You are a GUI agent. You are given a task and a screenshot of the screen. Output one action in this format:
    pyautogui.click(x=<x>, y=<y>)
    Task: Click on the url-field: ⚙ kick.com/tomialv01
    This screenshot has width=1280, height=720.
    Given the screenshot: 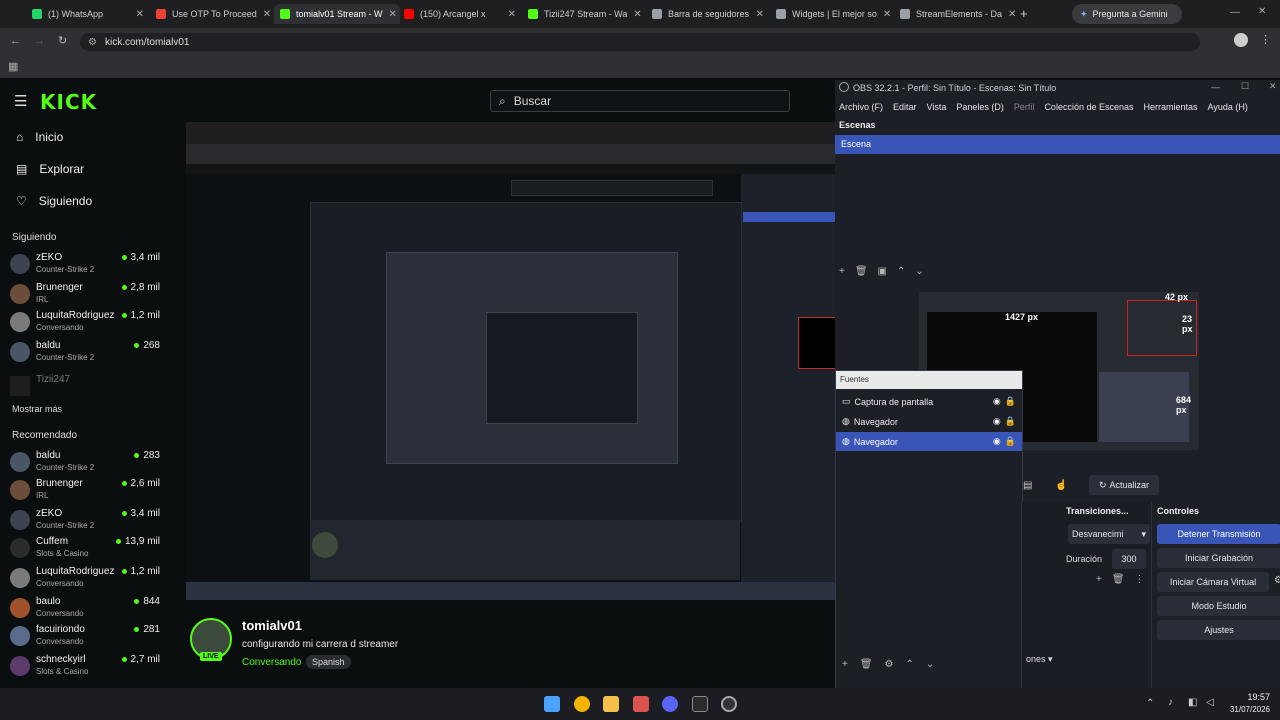 What is the action you would take?
    pyautogui.click(x=640, y=42)
    